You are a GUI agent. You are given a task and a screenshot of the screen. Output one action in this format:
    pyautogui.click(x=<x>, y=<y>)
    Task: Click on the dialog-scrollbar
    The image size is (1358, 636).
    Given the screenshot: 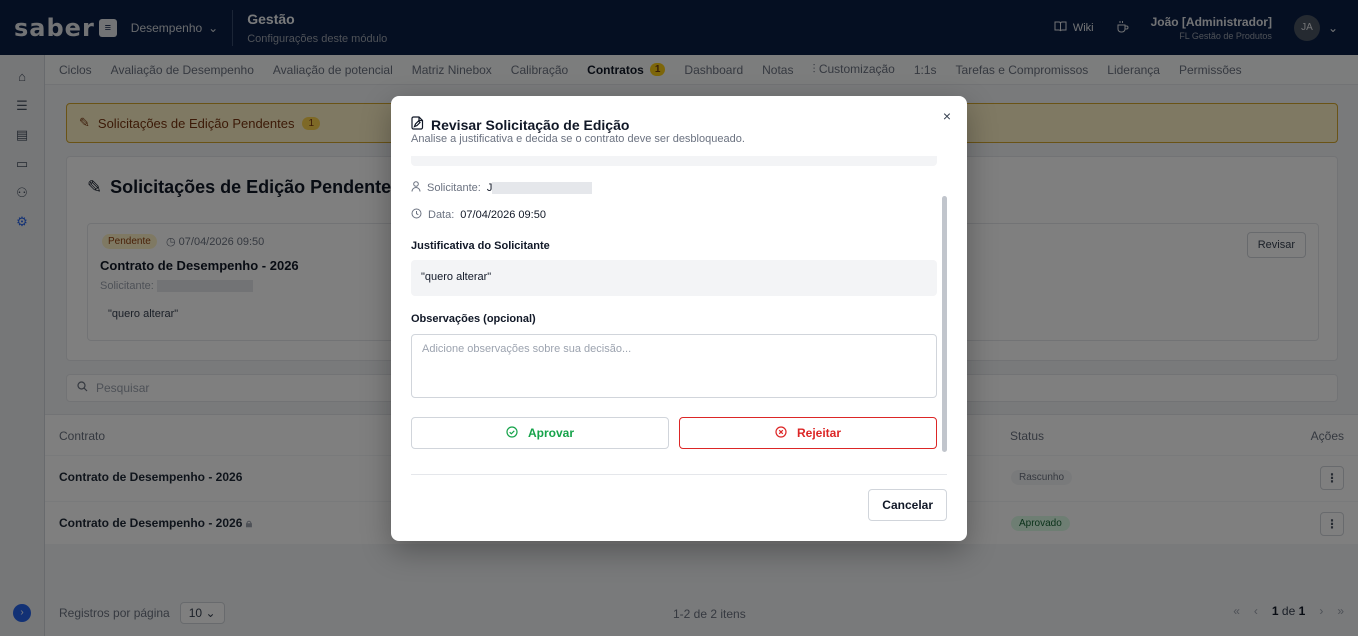 What is the action you would take?
    pyautogui.click(x=944, y=308)
    